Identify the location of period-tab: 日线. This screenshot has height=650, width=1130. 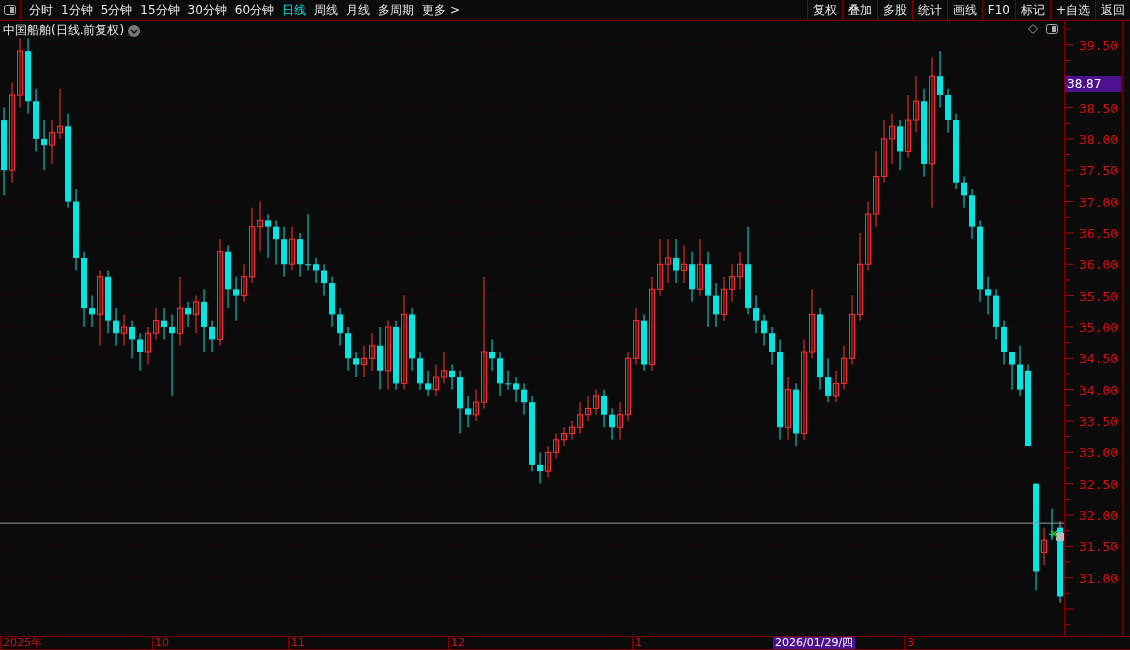
(294, 10).